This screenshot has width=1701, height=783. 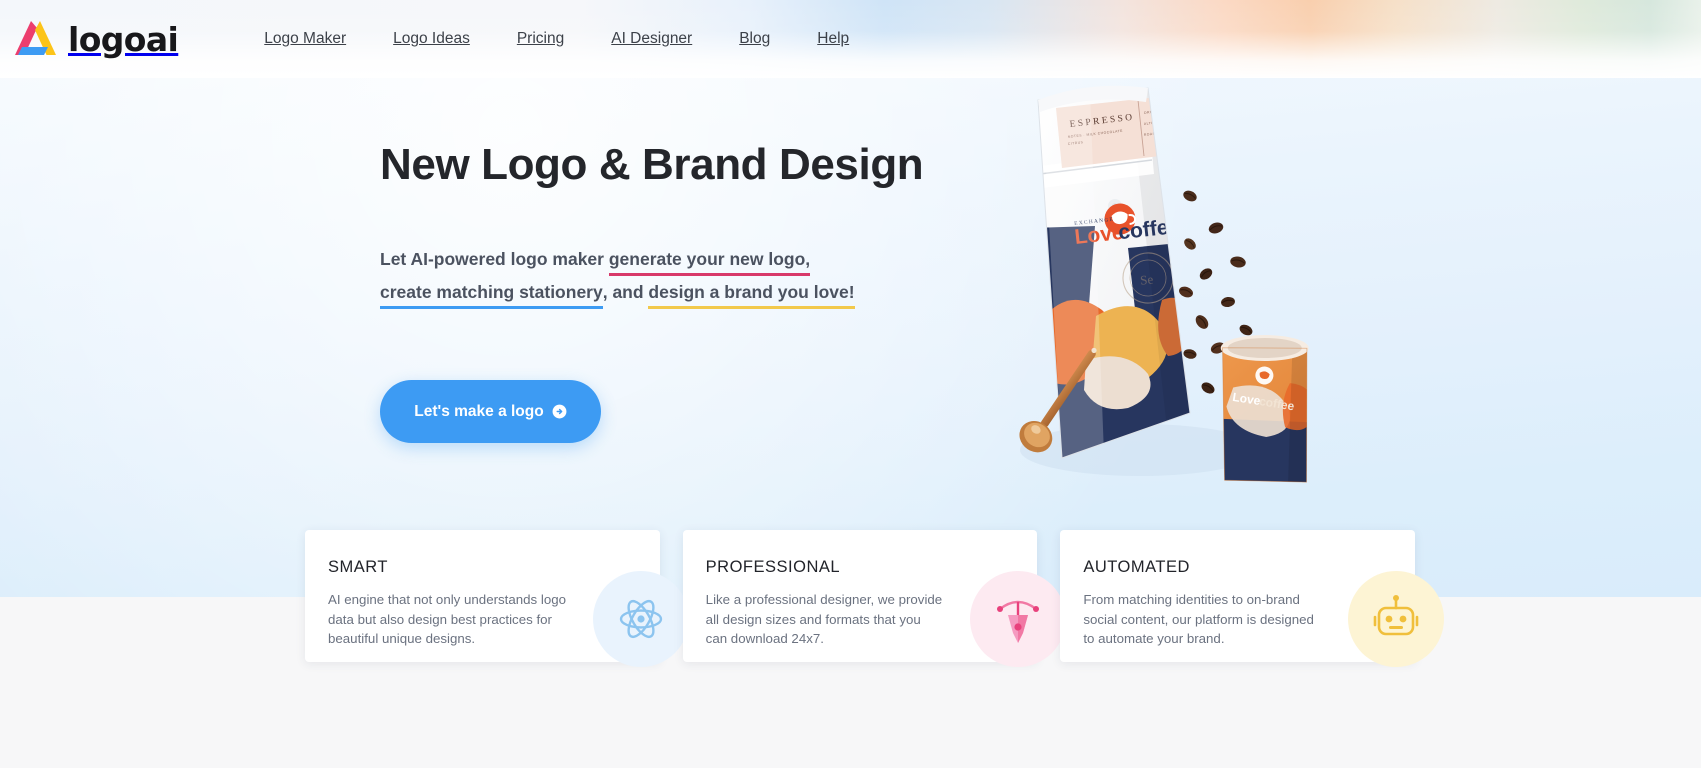 I want to click on nav-link-logo-ideas: Logo Ideas, so click(x=431, y=39).